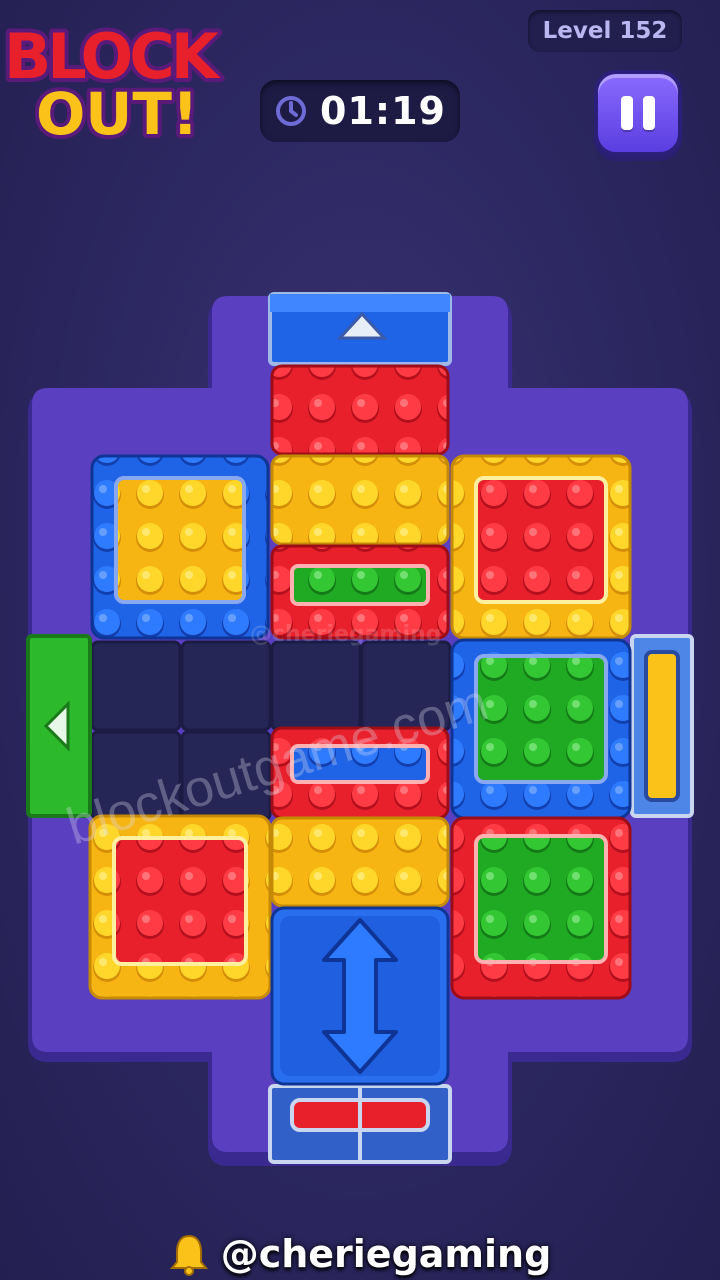  What do you see at coordinates (360, 329) in the screenshot?
I see `exit-gate-top-blue` at bounding box center [360, 329].